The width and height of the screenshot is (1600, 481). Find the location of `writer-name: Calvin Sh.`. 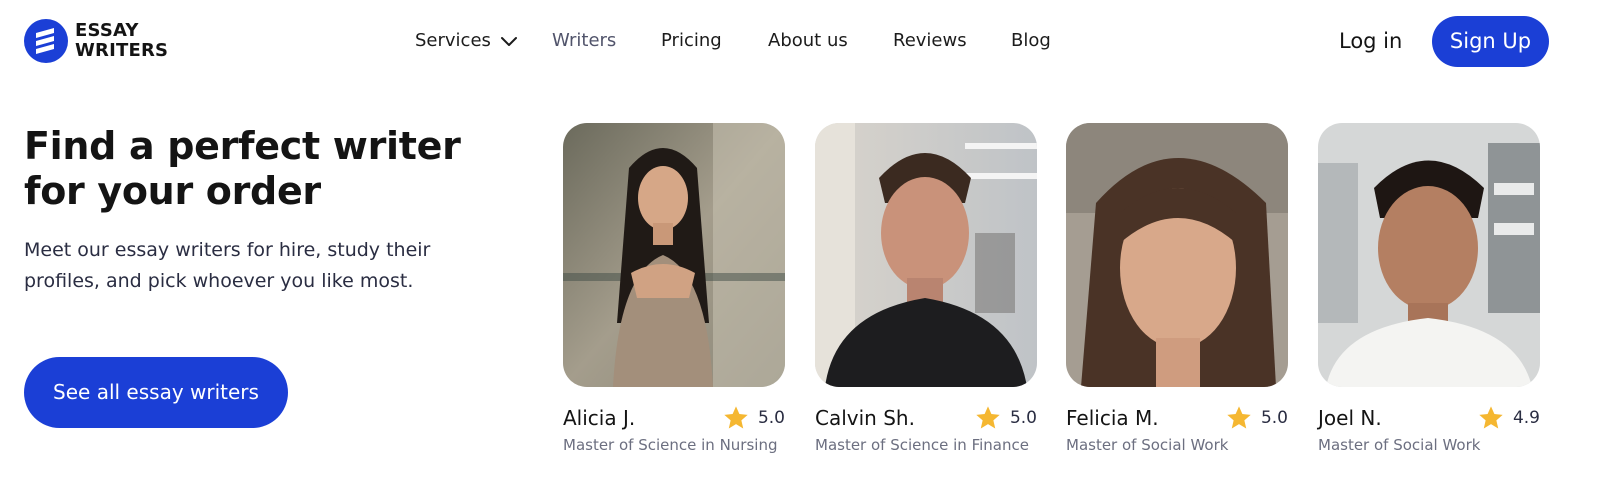

writer-name: Calvin Sh. is located at coordinates (865, 418).